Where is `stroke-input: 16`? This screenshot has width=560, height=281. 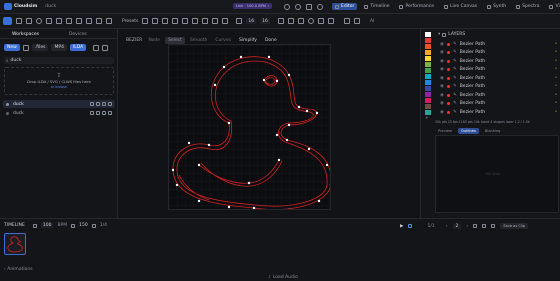
stroke-input: 16 is located at coordinates (251, 21).